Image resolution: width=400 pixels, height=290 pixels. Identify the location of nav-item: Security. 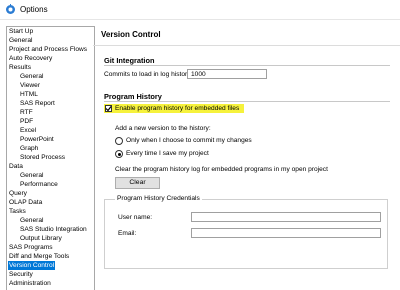
(21, 274).